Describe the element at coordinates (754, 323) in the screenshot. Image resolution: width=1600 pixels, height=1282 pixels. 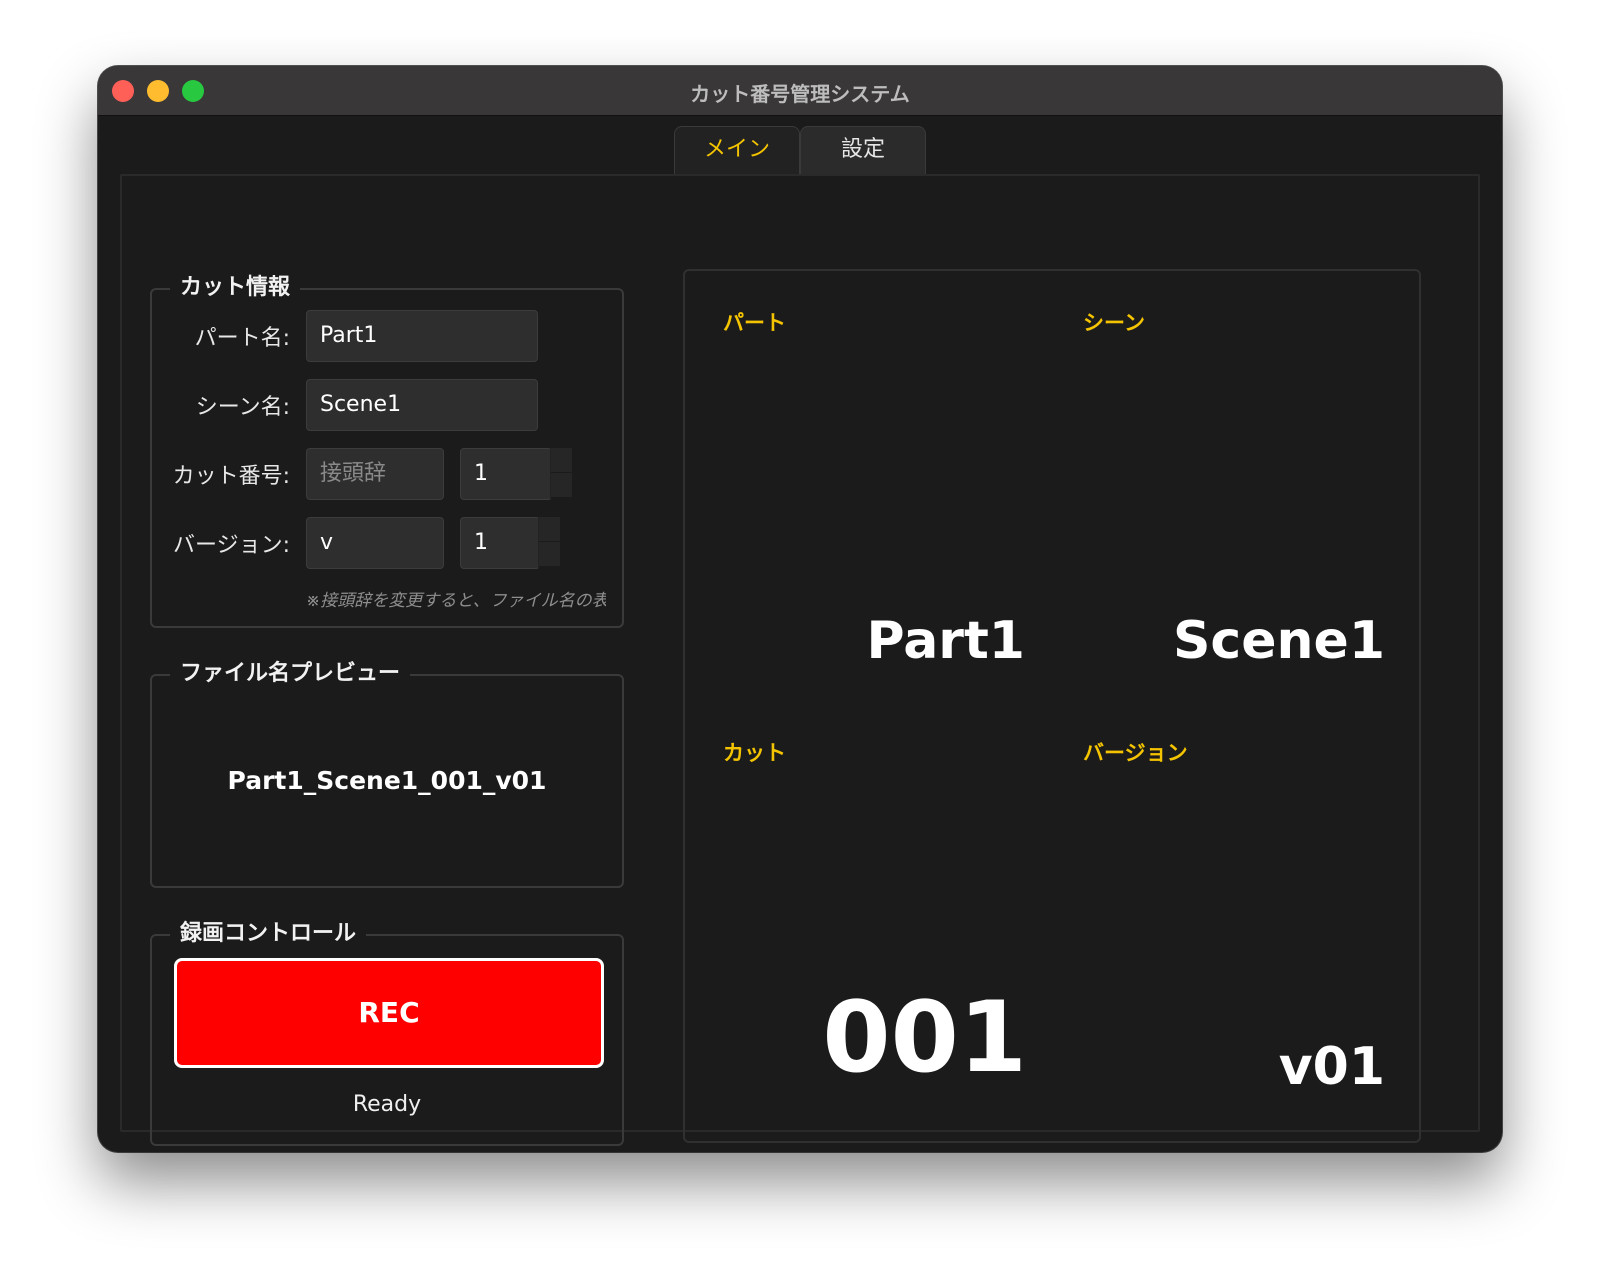
I see `display-part-label: パート` at that location.